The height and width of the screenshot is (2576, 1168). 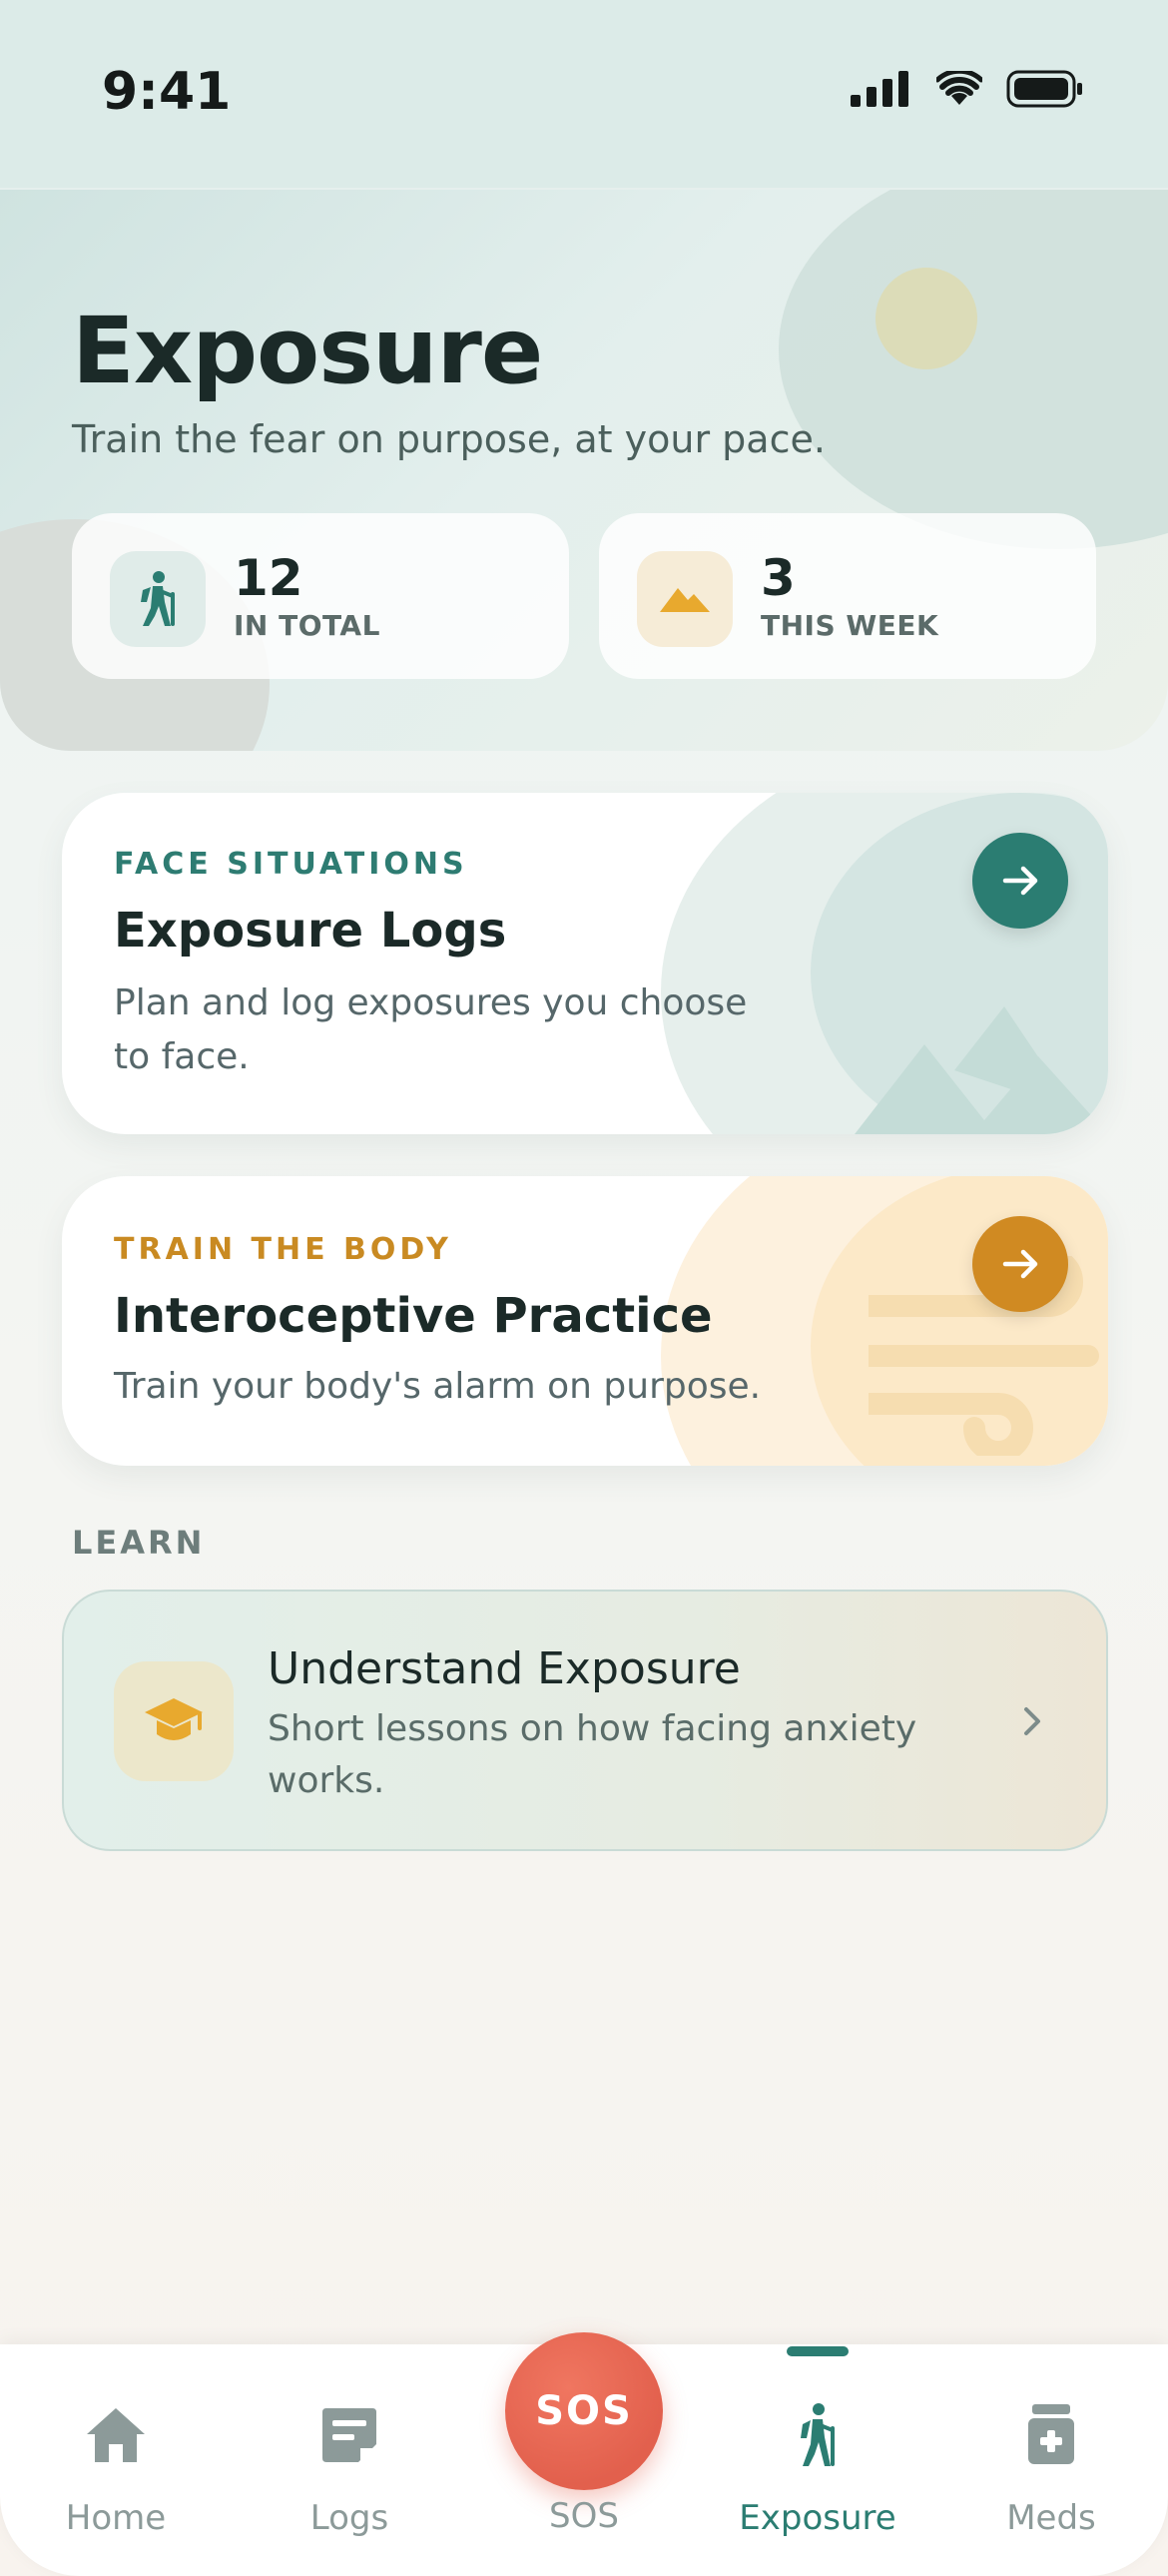 What do you see at coordinates (926, 318) in the screenshot?
I see `sun-decoration` at bounding box center [926, 318].